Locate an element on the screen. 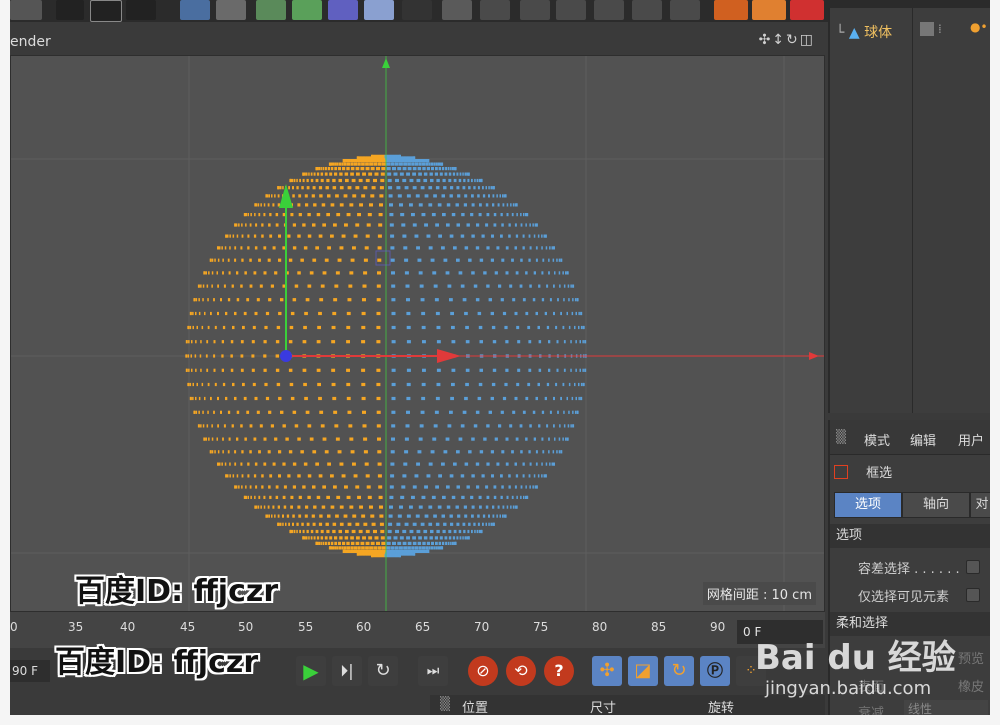  spline-icon is located at coordinates (231, 10).